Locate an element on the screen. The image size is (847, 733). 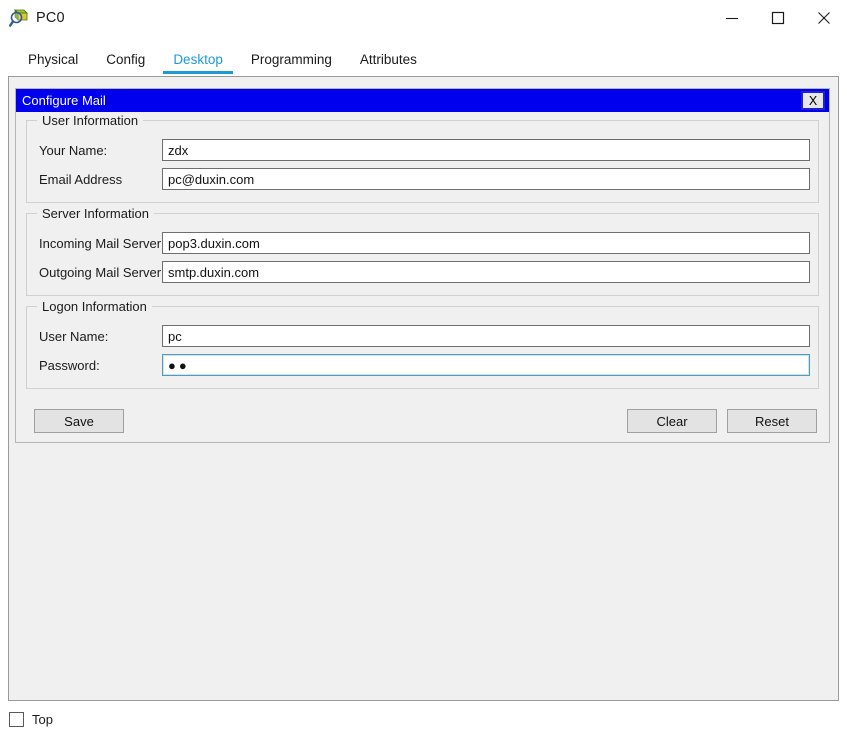
user-name-input: pc is located at coordinates (486, 336).